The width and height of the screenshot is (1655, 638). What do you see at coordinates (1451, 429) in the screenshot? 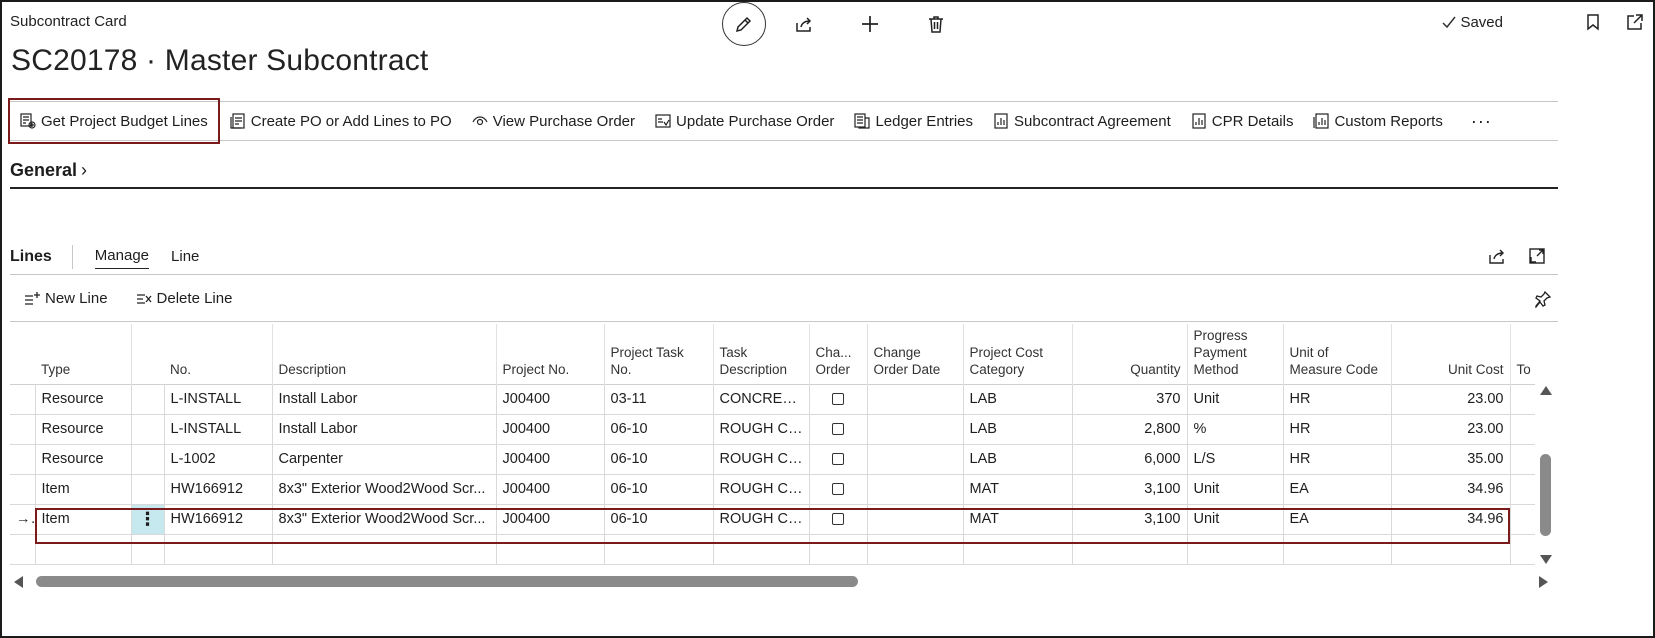
I see `cell-unit-cost: 23.00` at bounding box center [1451, 429].